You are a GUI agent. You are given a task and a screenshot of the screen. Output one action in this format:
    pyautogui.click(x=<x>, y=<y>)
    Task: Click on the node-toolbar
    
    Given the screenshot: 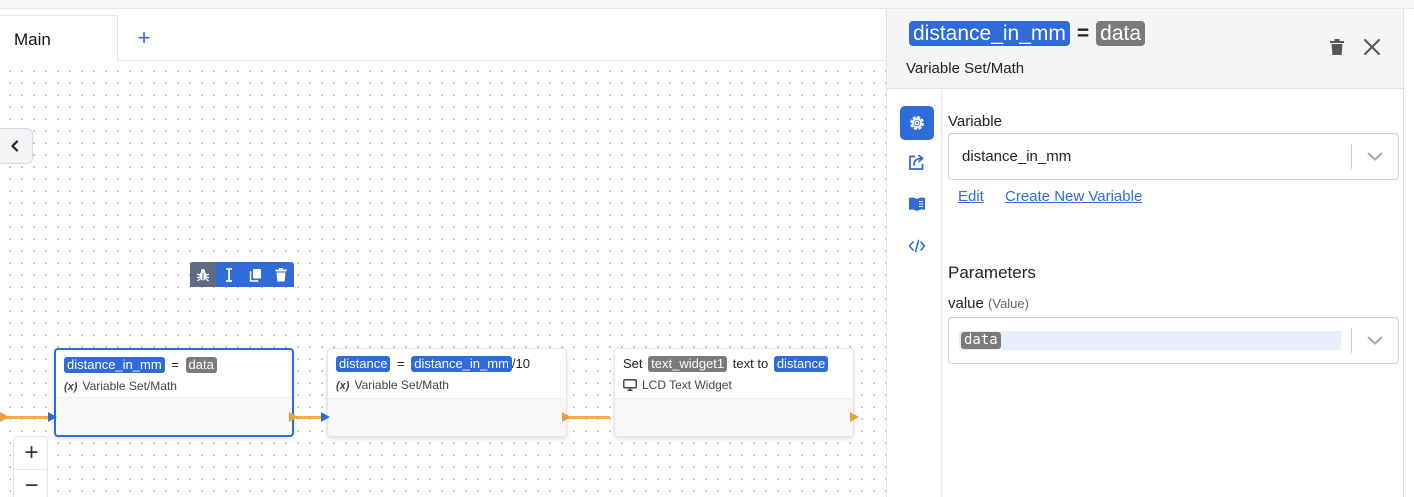 What is the action you would take?
    pyautogui.click(x=242, y=274)
    